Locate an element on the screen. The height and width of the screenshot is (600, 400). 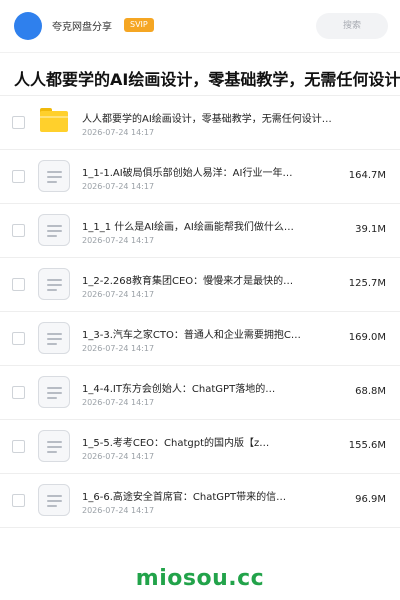
item-size: 39.1M is located at coordinates (370, 229).